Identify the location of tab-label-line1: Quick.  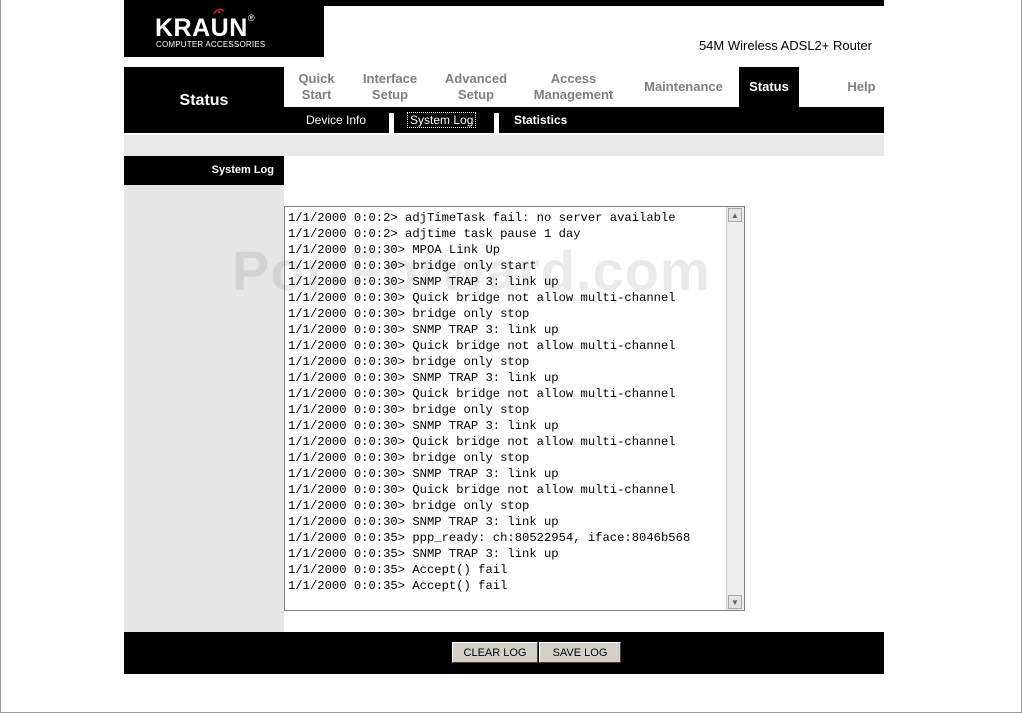
(316, 78).